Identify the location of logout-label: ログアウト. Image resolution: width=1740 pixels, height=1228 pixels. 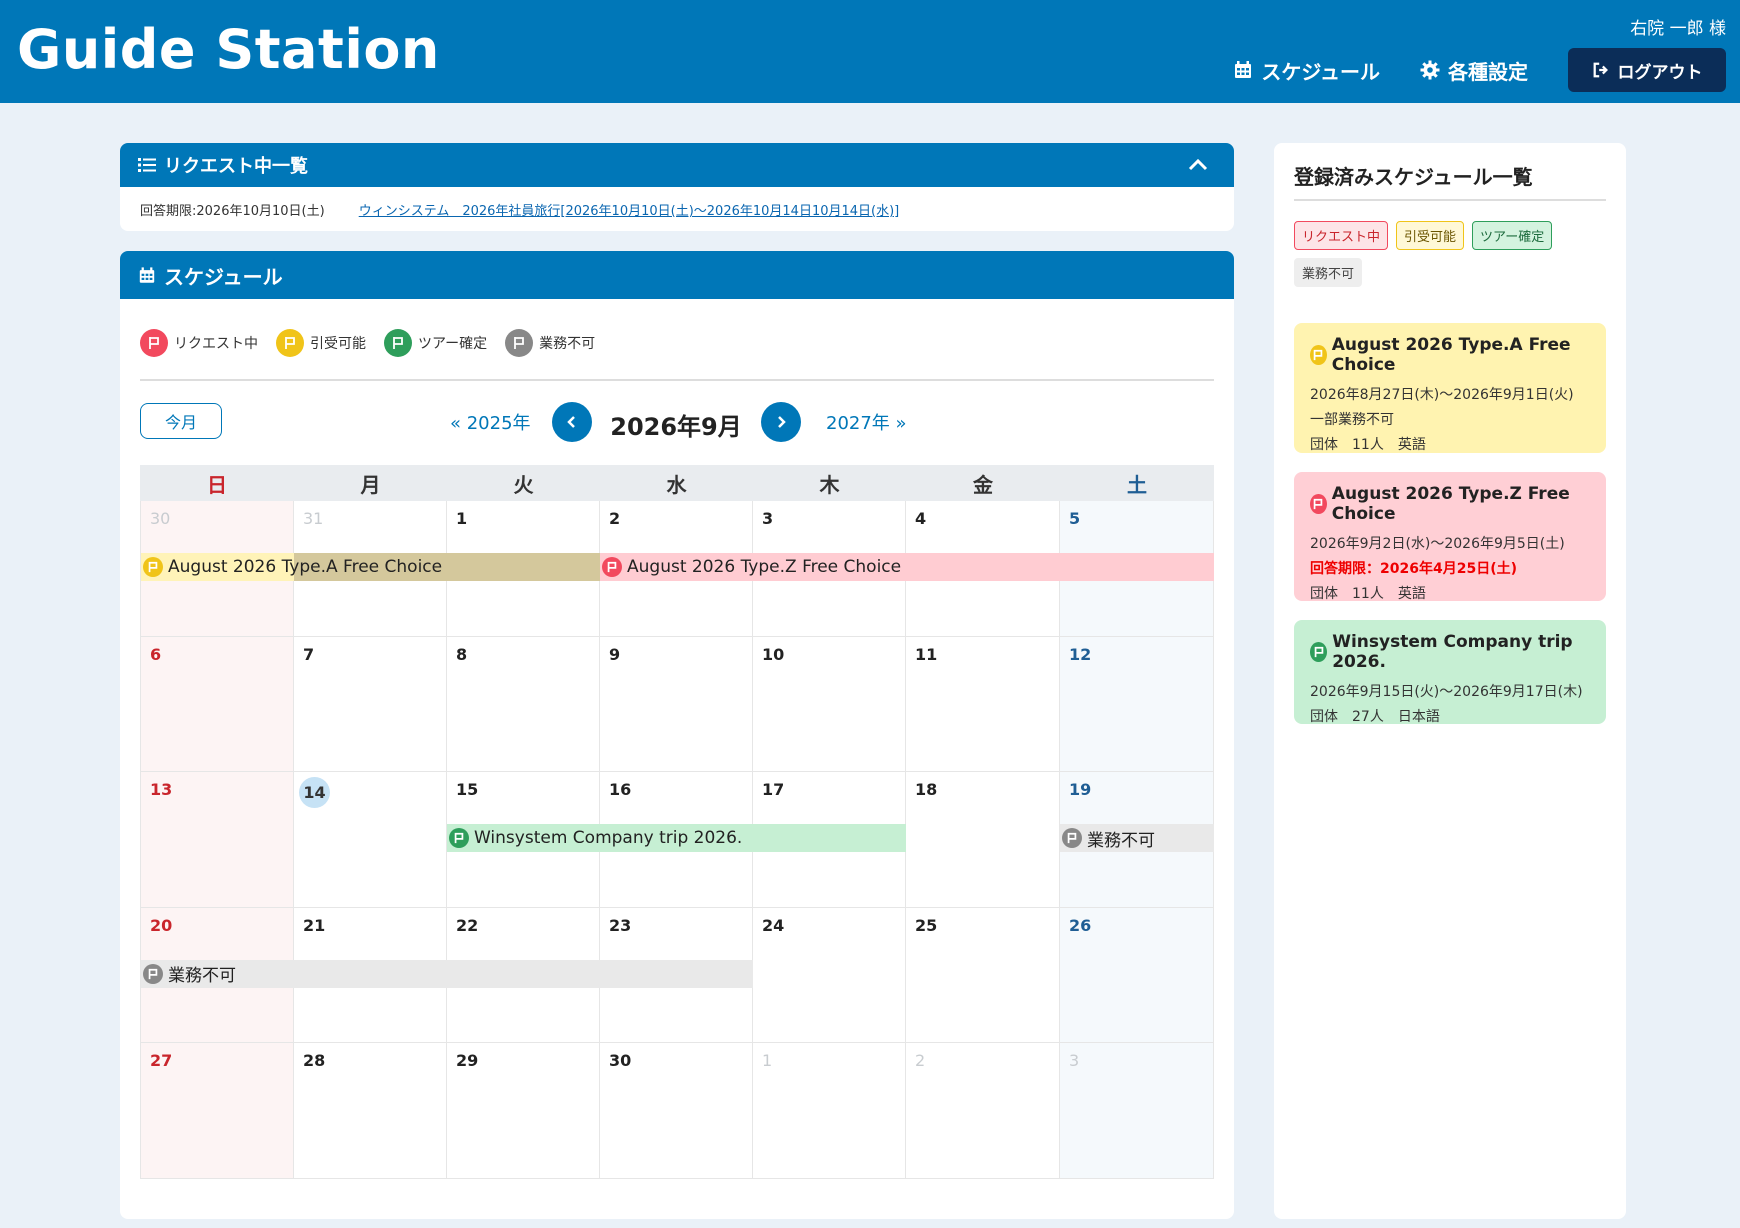
(1660, 72).